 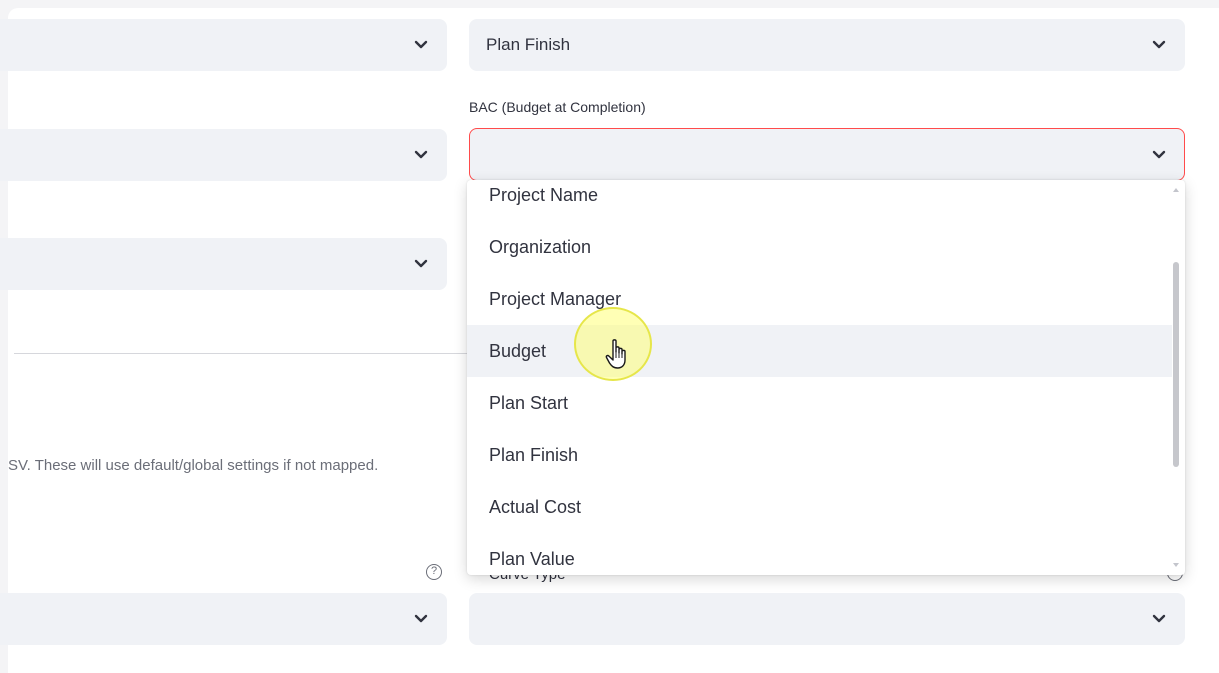 What do you see at coordinates (528, 44) in the screenshot?
I see `plan-finish-select-value: Plan Finish` at bounding box center [528, 44].